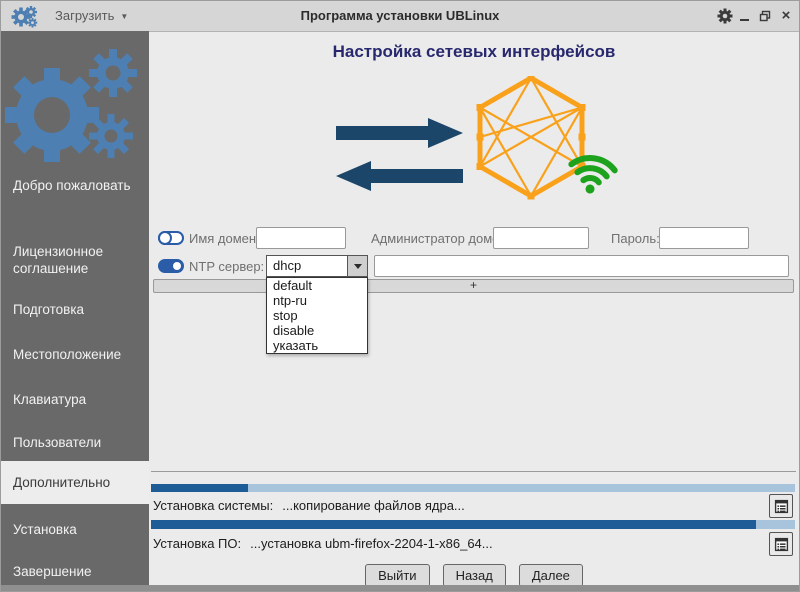 The image size is (800, 592). I want to click on ntp-mode-selected-value: dhcp, so click(287, 265).